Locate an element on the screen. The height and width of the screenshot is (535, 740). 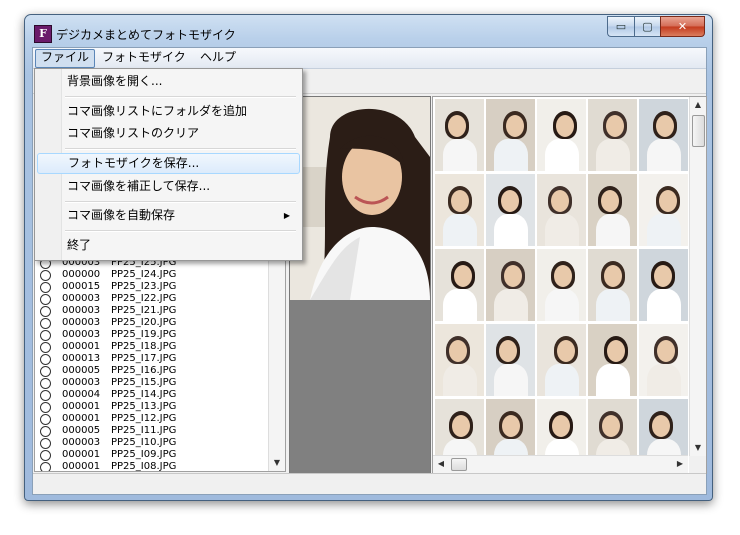
file-name: PP25_I19.JPG is located at coordinates (144, 334).